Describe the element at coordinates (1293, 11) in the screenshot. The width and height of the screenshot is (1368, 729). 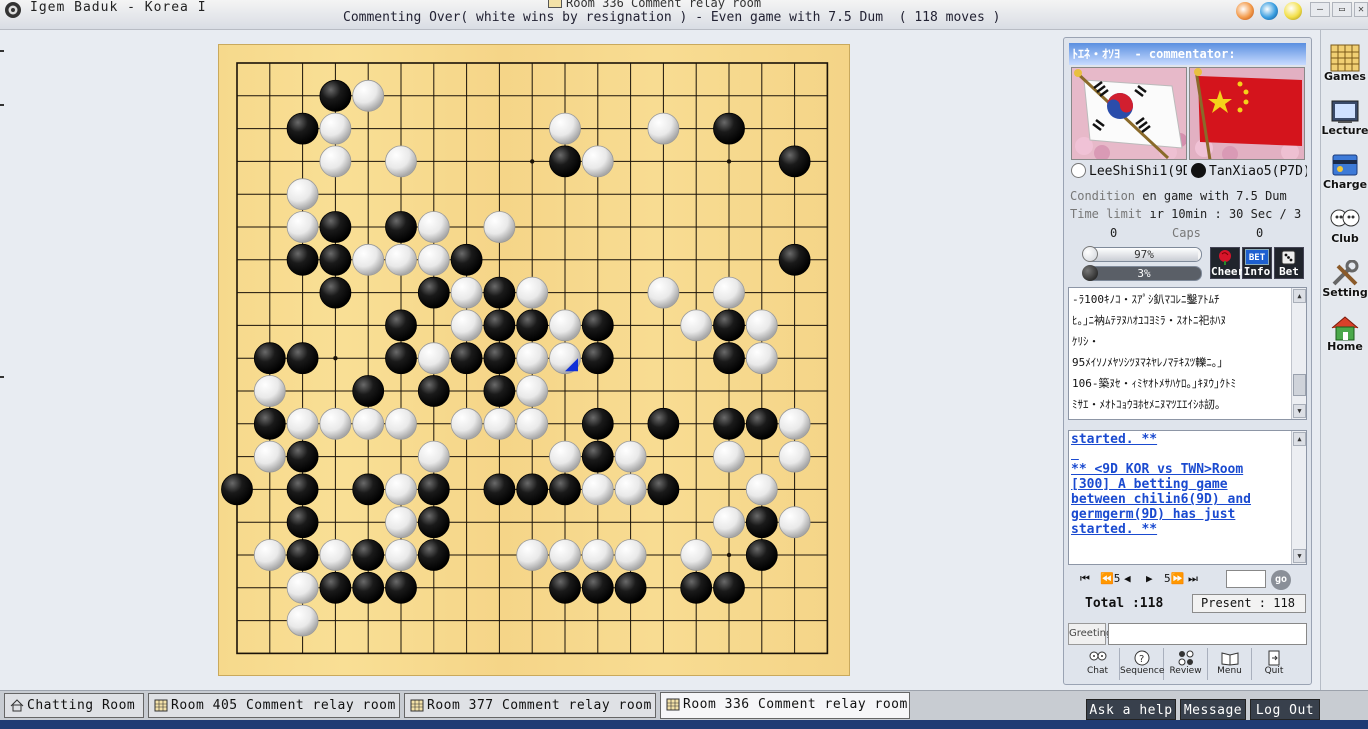
I see `hint-bulb-icon` at that location.